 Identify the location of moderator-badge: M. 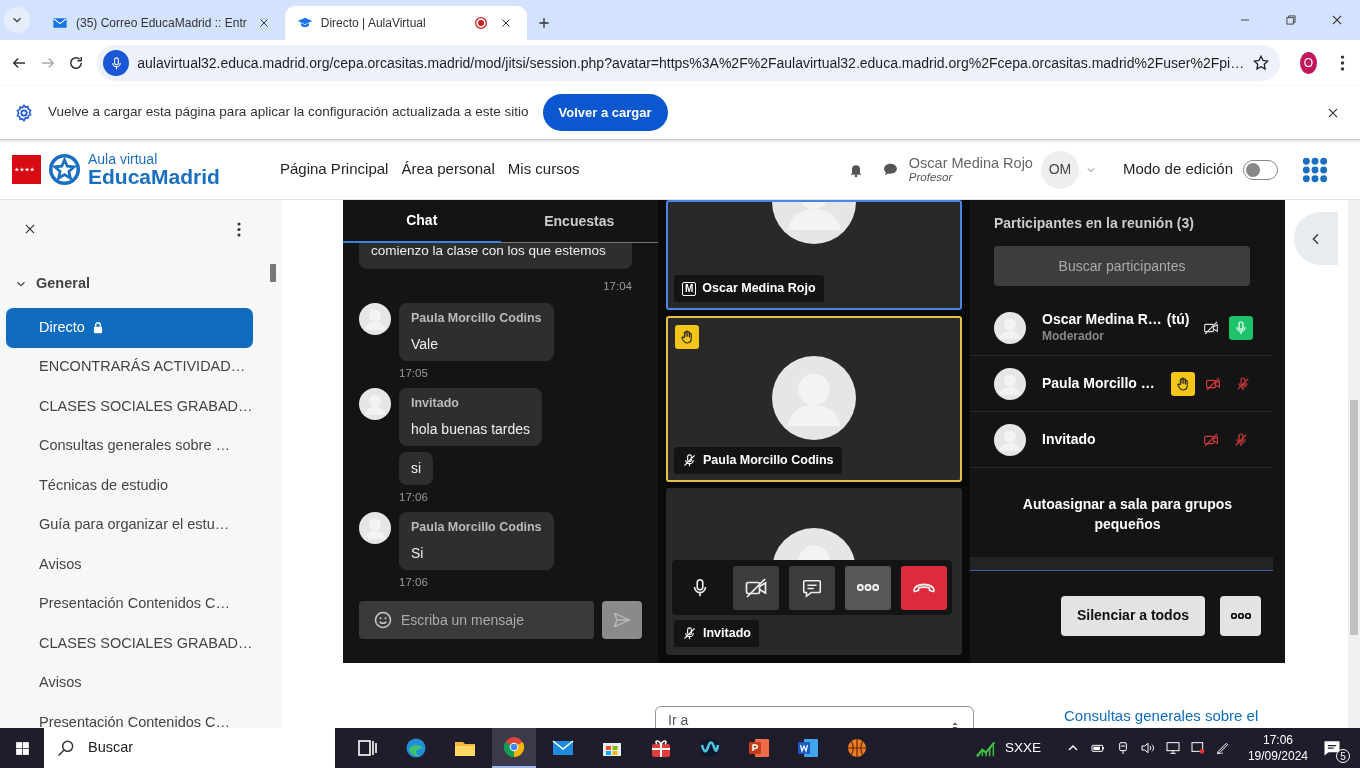
(689, 288).